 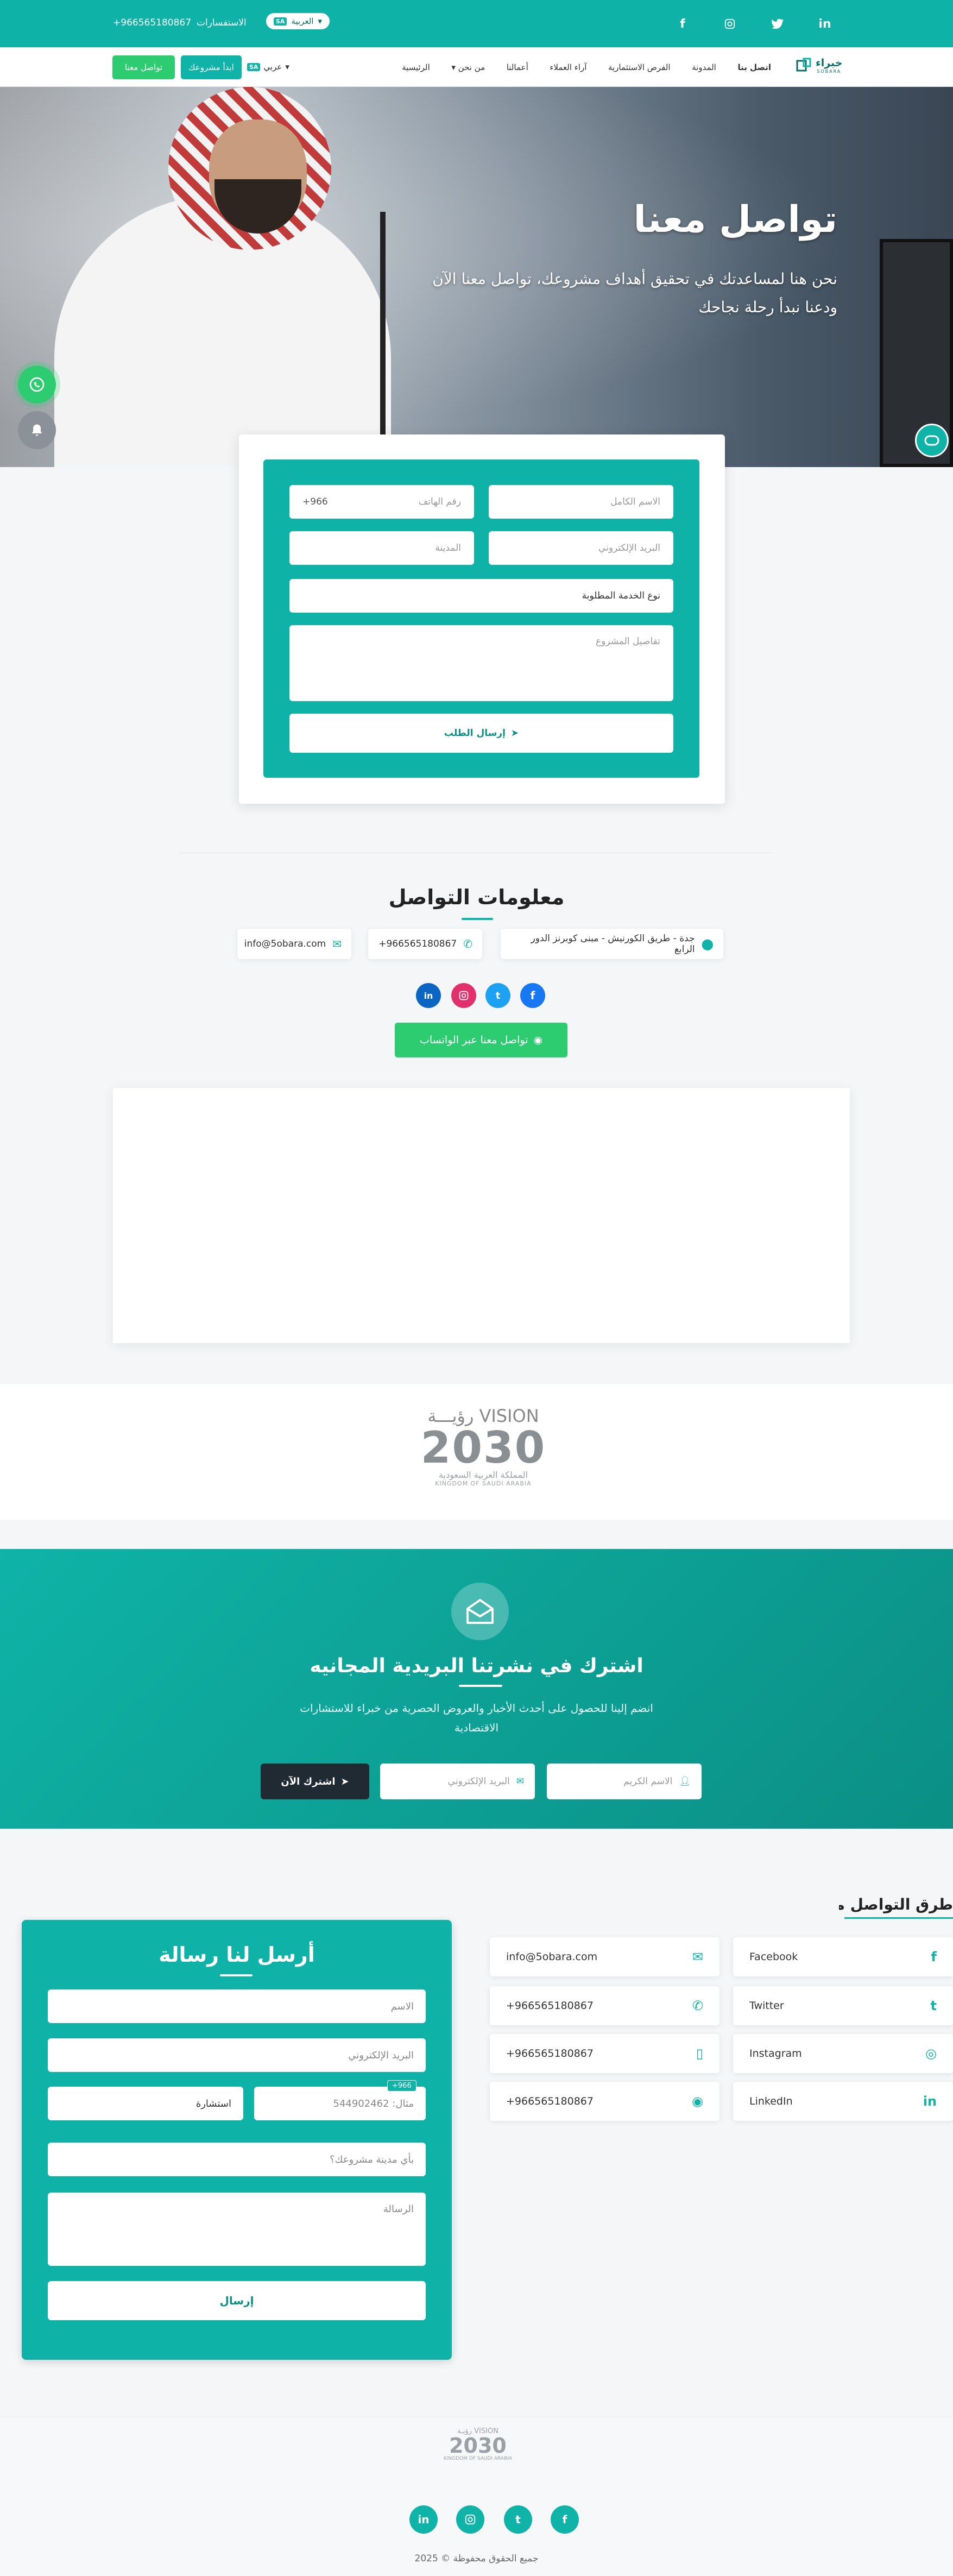 I want to click on channels-underline, so click(x=898, y=1918).